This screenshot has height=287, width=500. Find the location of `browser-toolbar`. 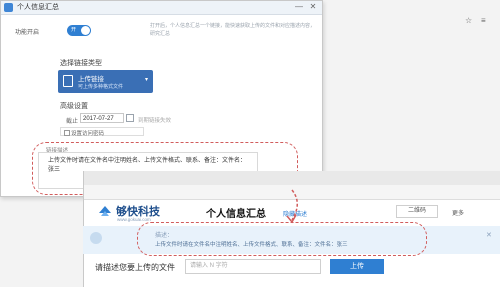

browser-toolbar is located at coordinates (292, 192).